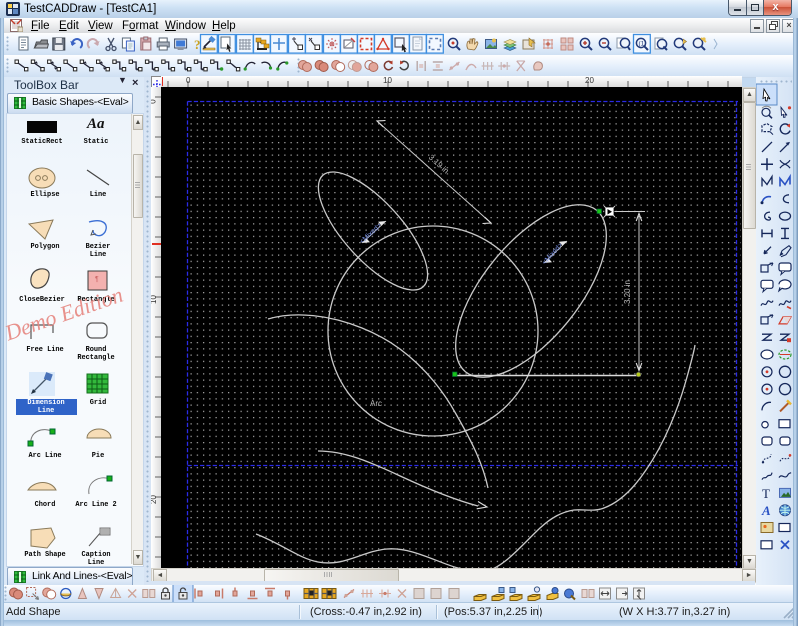 The height and width of the screenshot is (626, 798). I want to click on svg-text: 3.20 in, so click(627, 292).